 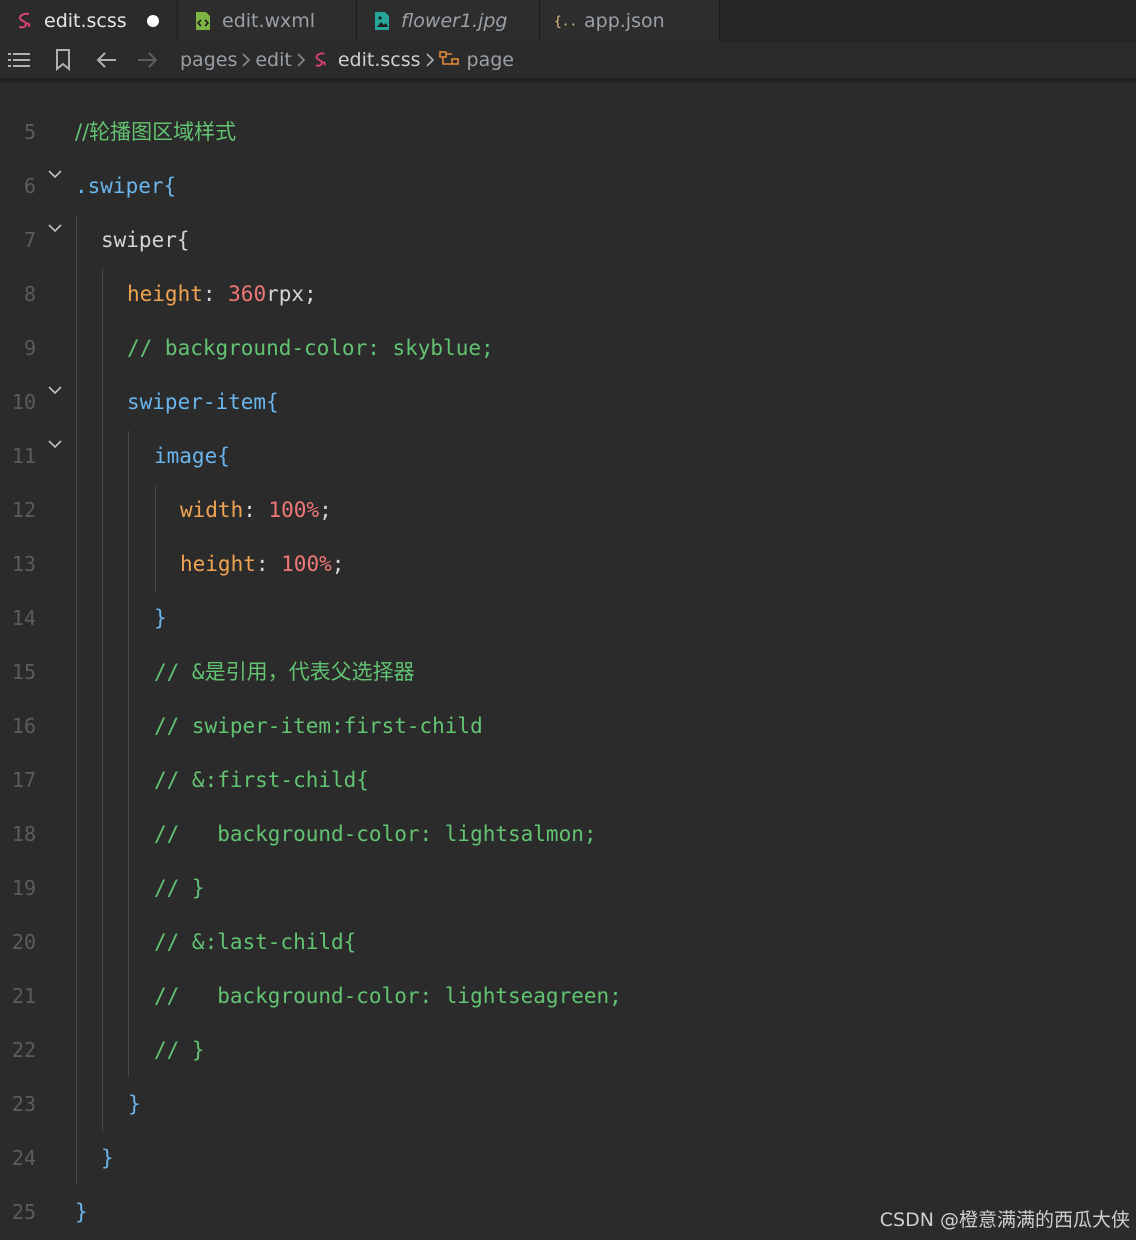 What do you see at coordinates (568, 421) in the screenshot?
I see `code-line: 11 swiper-item{` at bounding box center [568, 421].